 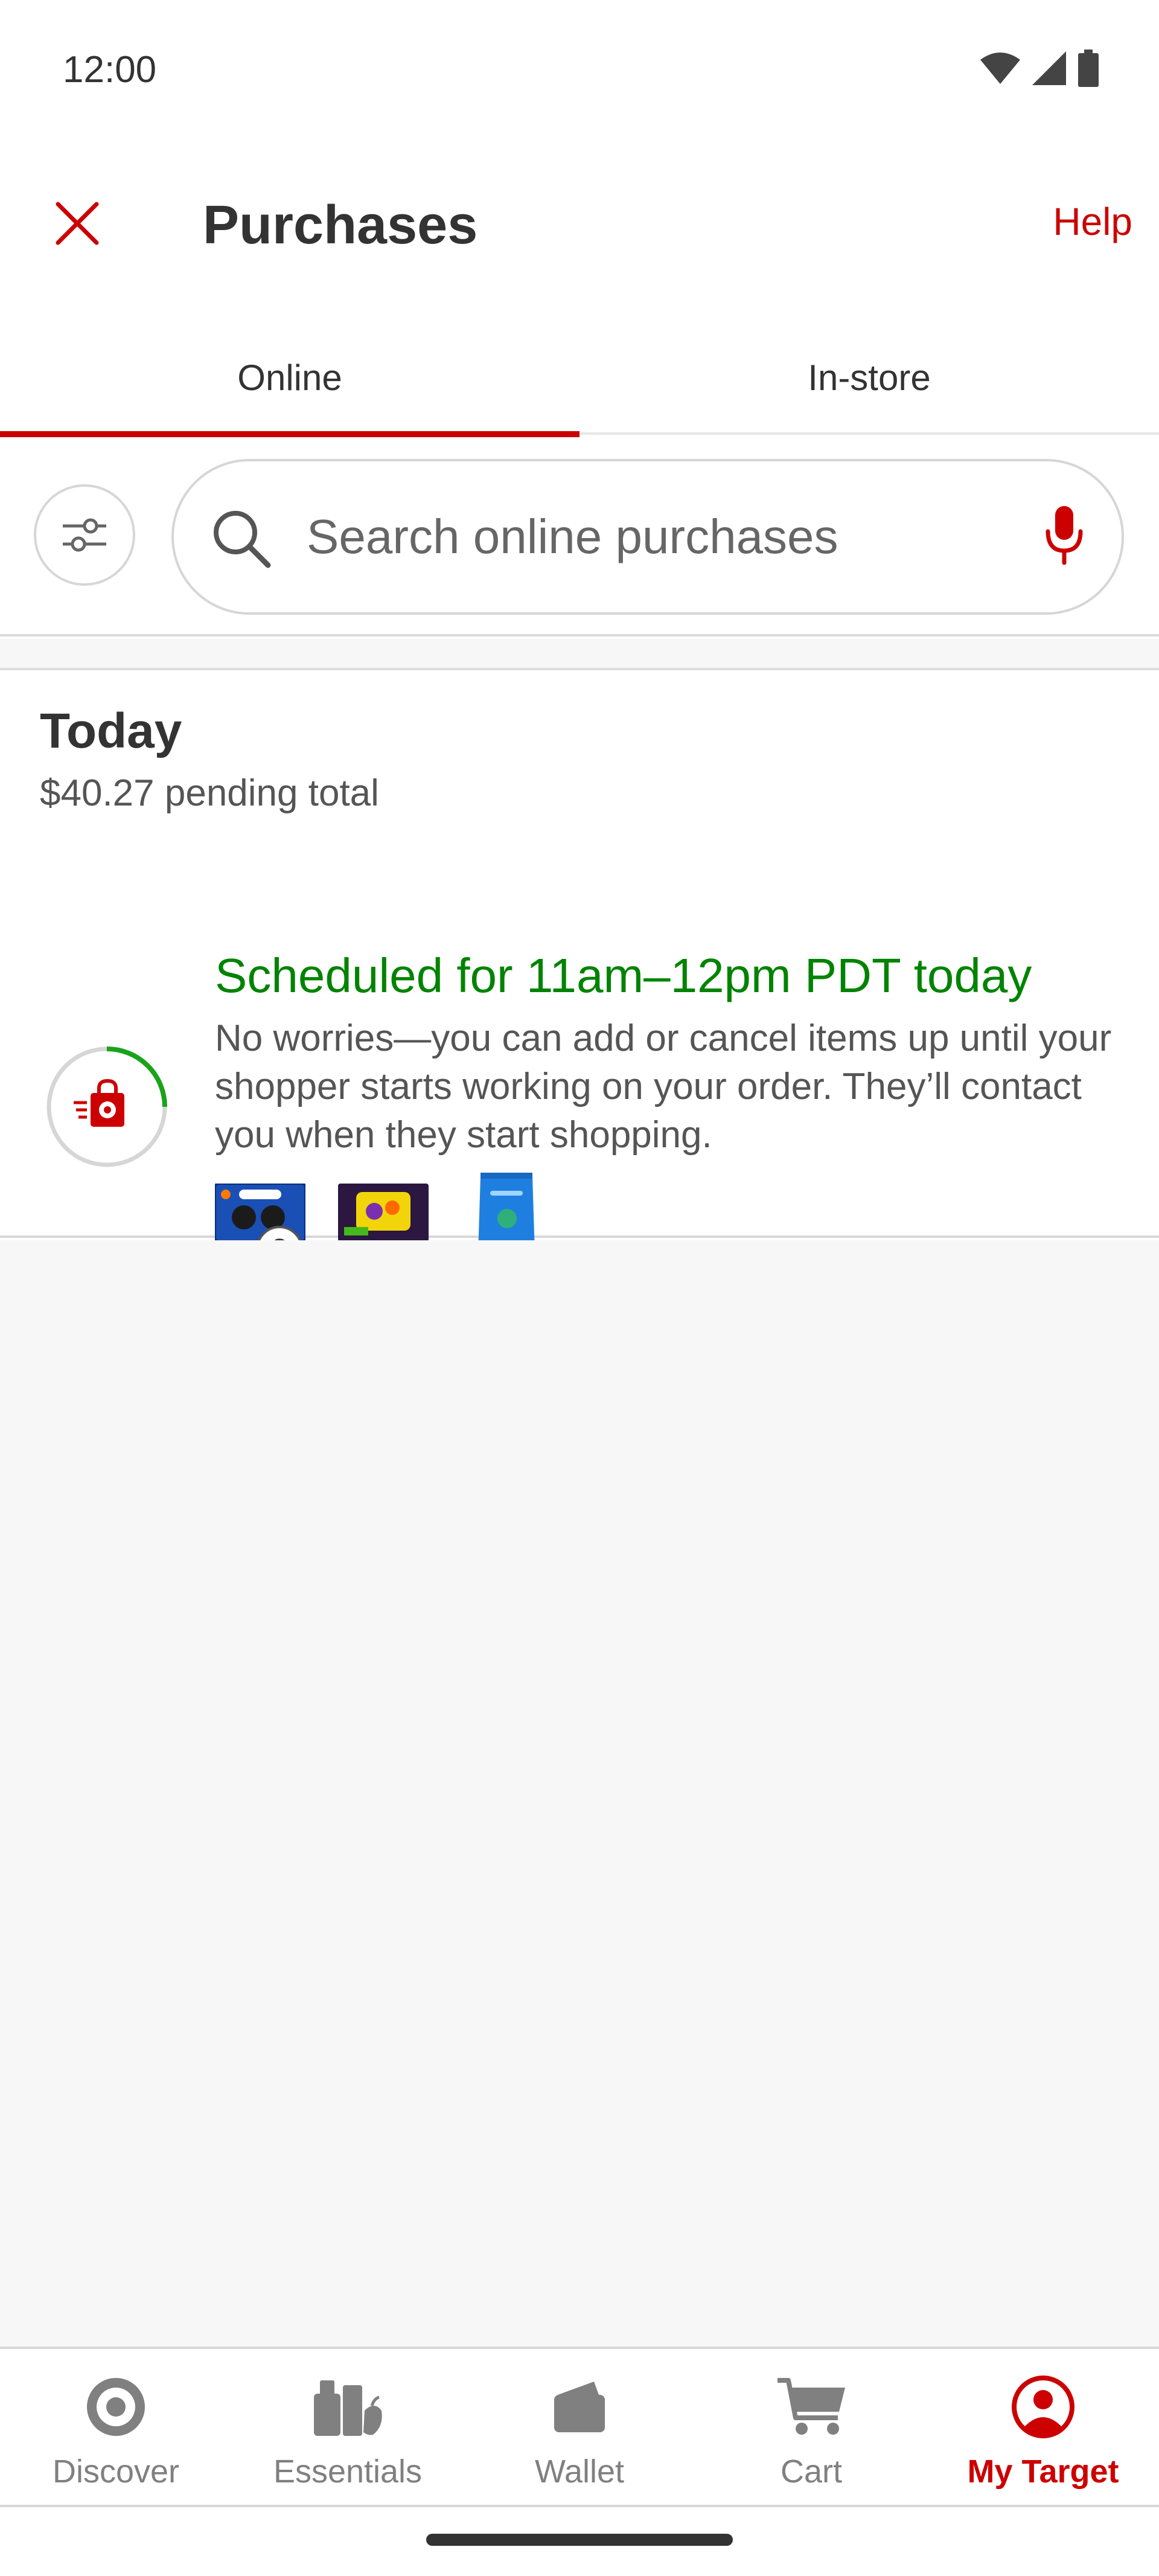 What do you see at coordinates (869, 377) in the screenshot?
I see `tab-in-store: In-store` at bounding box center [869, 377].